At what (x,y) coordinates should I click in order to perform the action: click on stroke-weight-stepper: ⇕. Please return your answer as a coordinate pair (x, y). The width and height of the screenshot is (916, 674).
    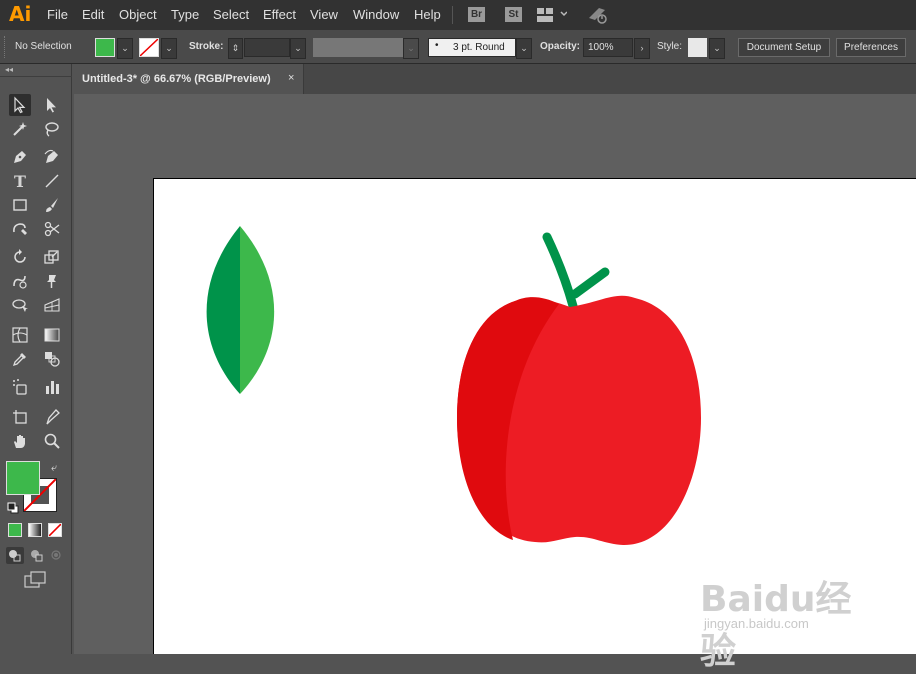
    Looking at the image, I should click on (235, 48).